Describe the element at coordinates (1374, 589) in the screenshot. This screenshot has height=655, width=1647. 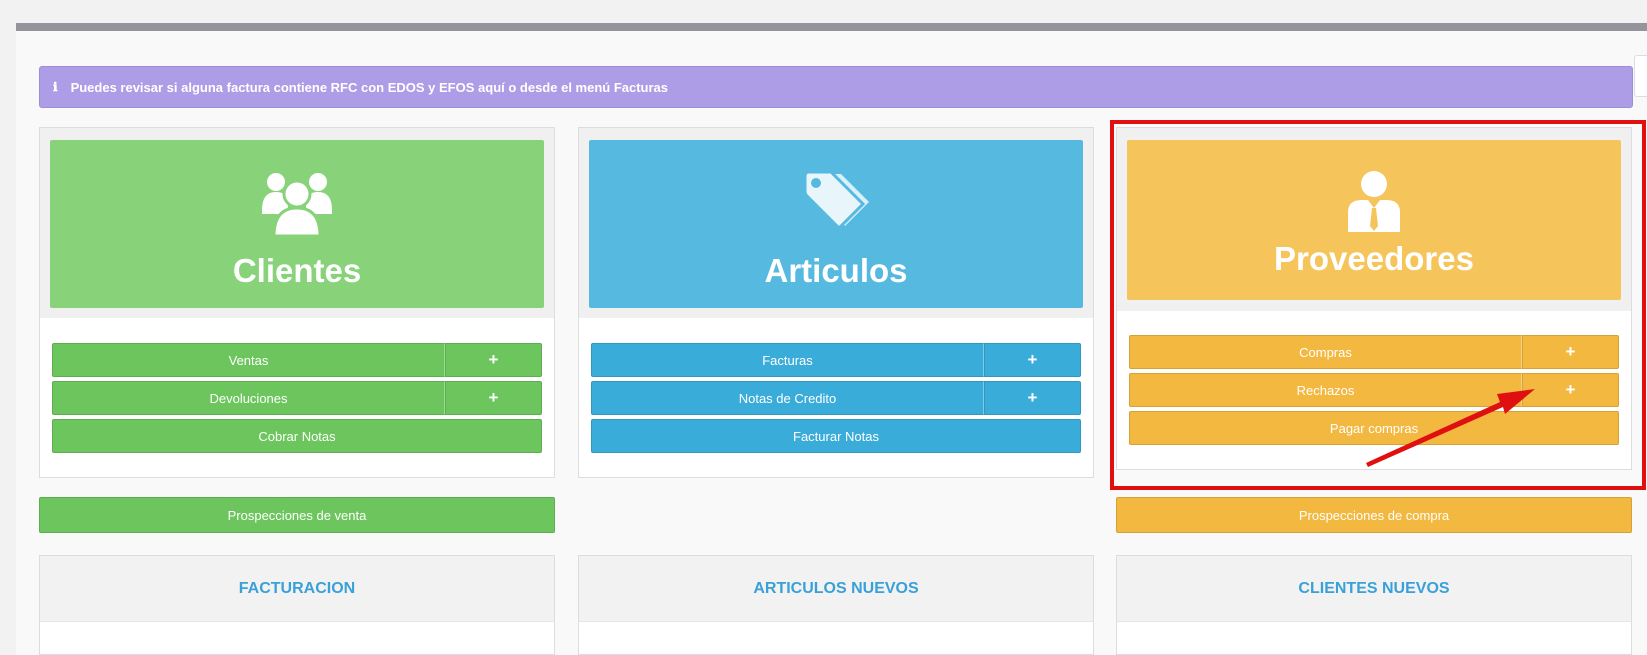
I see `clientes-nuevos-title: CLIENTES NUEVOS` at that location.